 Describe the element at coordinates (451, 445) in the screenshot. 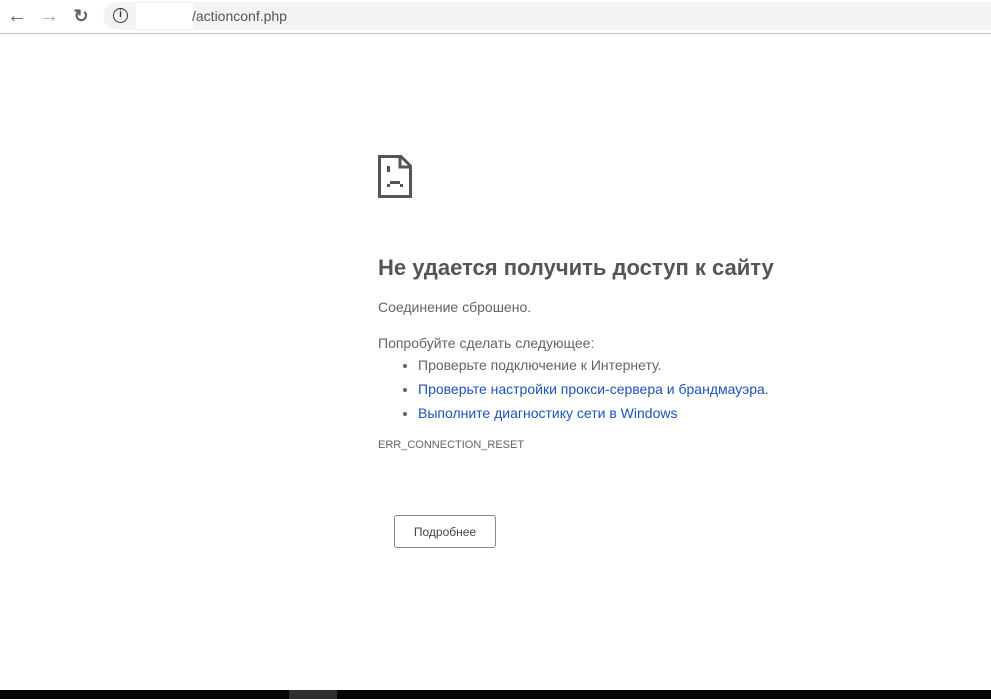

I see `error-code: ERR_CONNECTION_RESET` at that location.